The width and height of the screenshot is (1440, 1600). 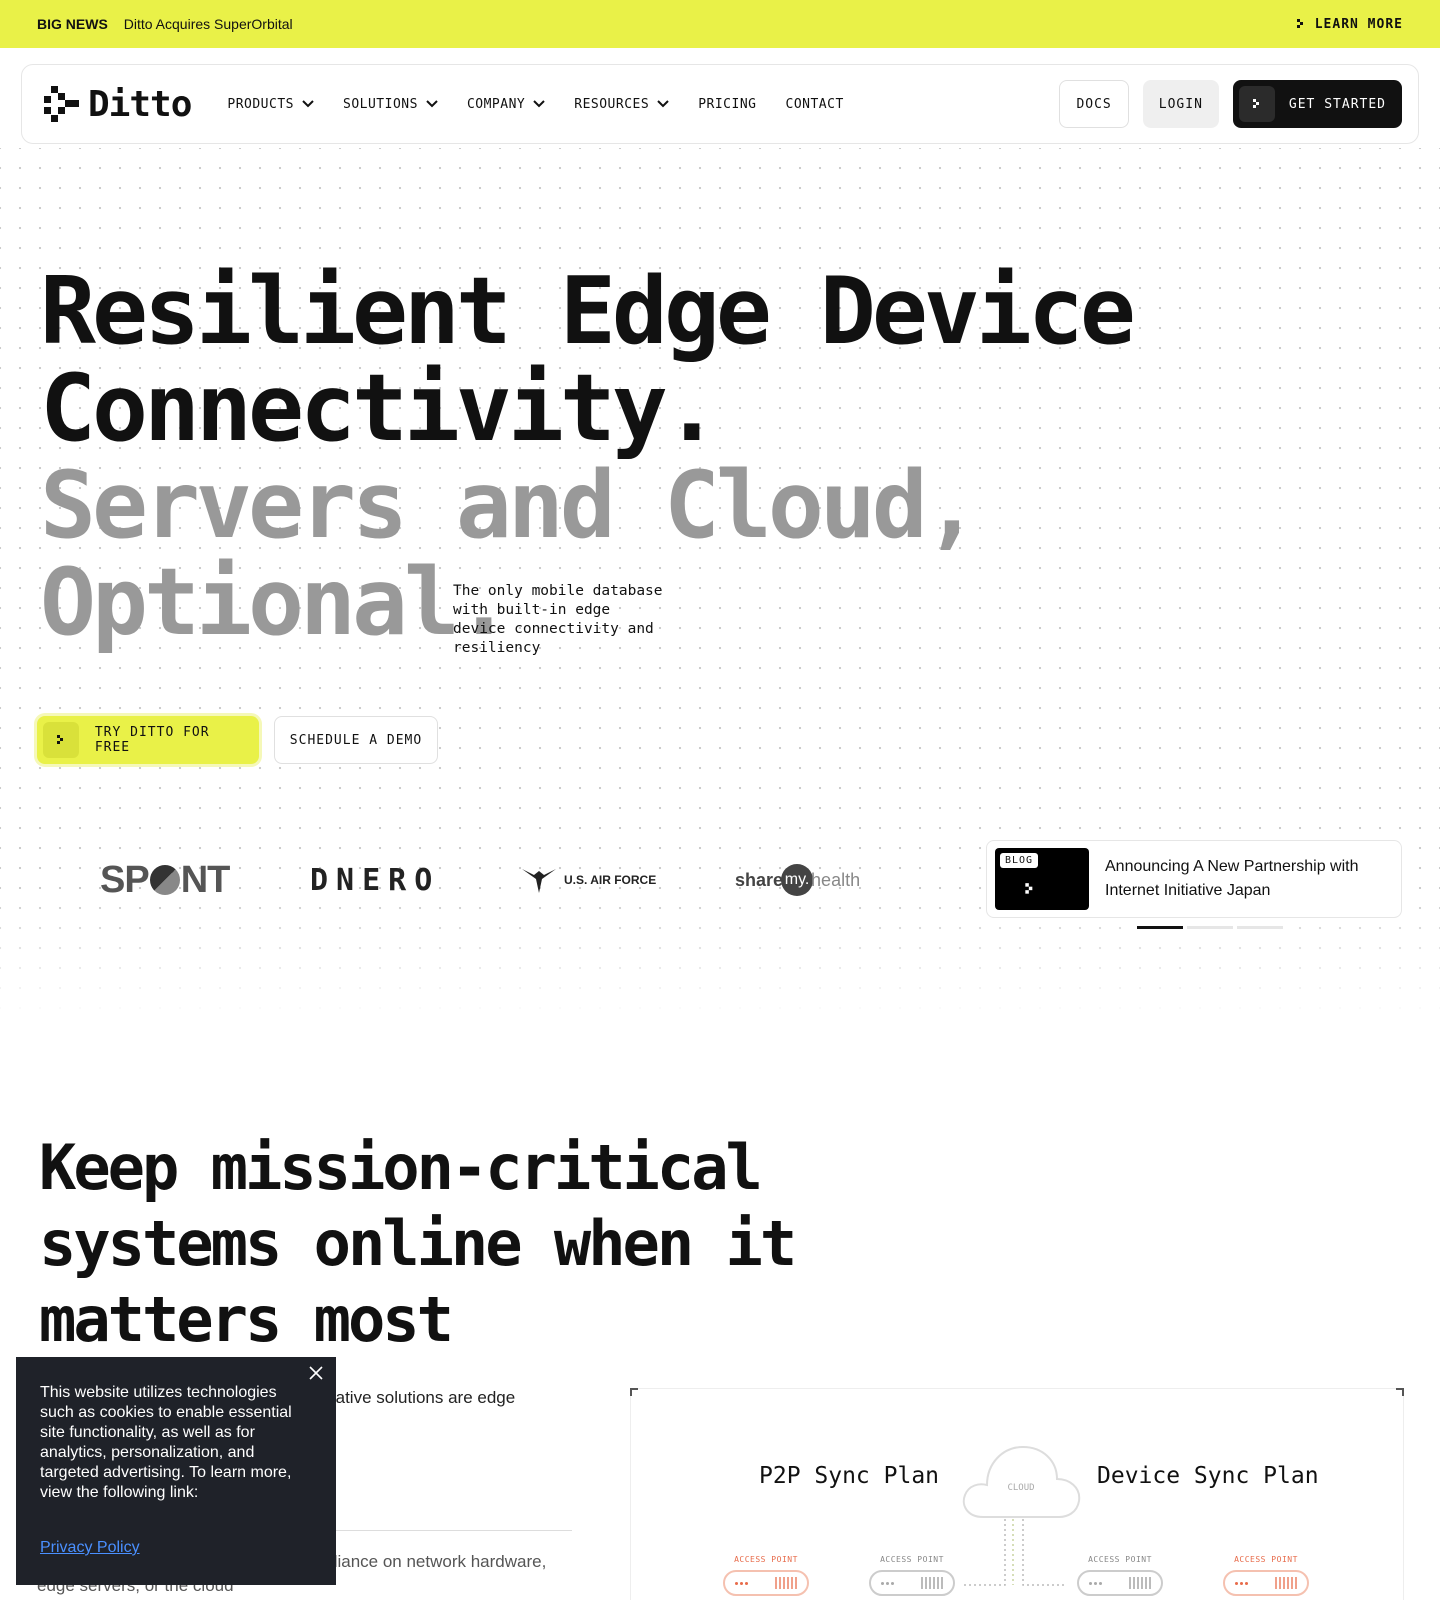 What do you see at coordinates (1042, 879) in the screenshot?
I see `blog-thumbnail: BLOG` at bounding box center [1042, 879].